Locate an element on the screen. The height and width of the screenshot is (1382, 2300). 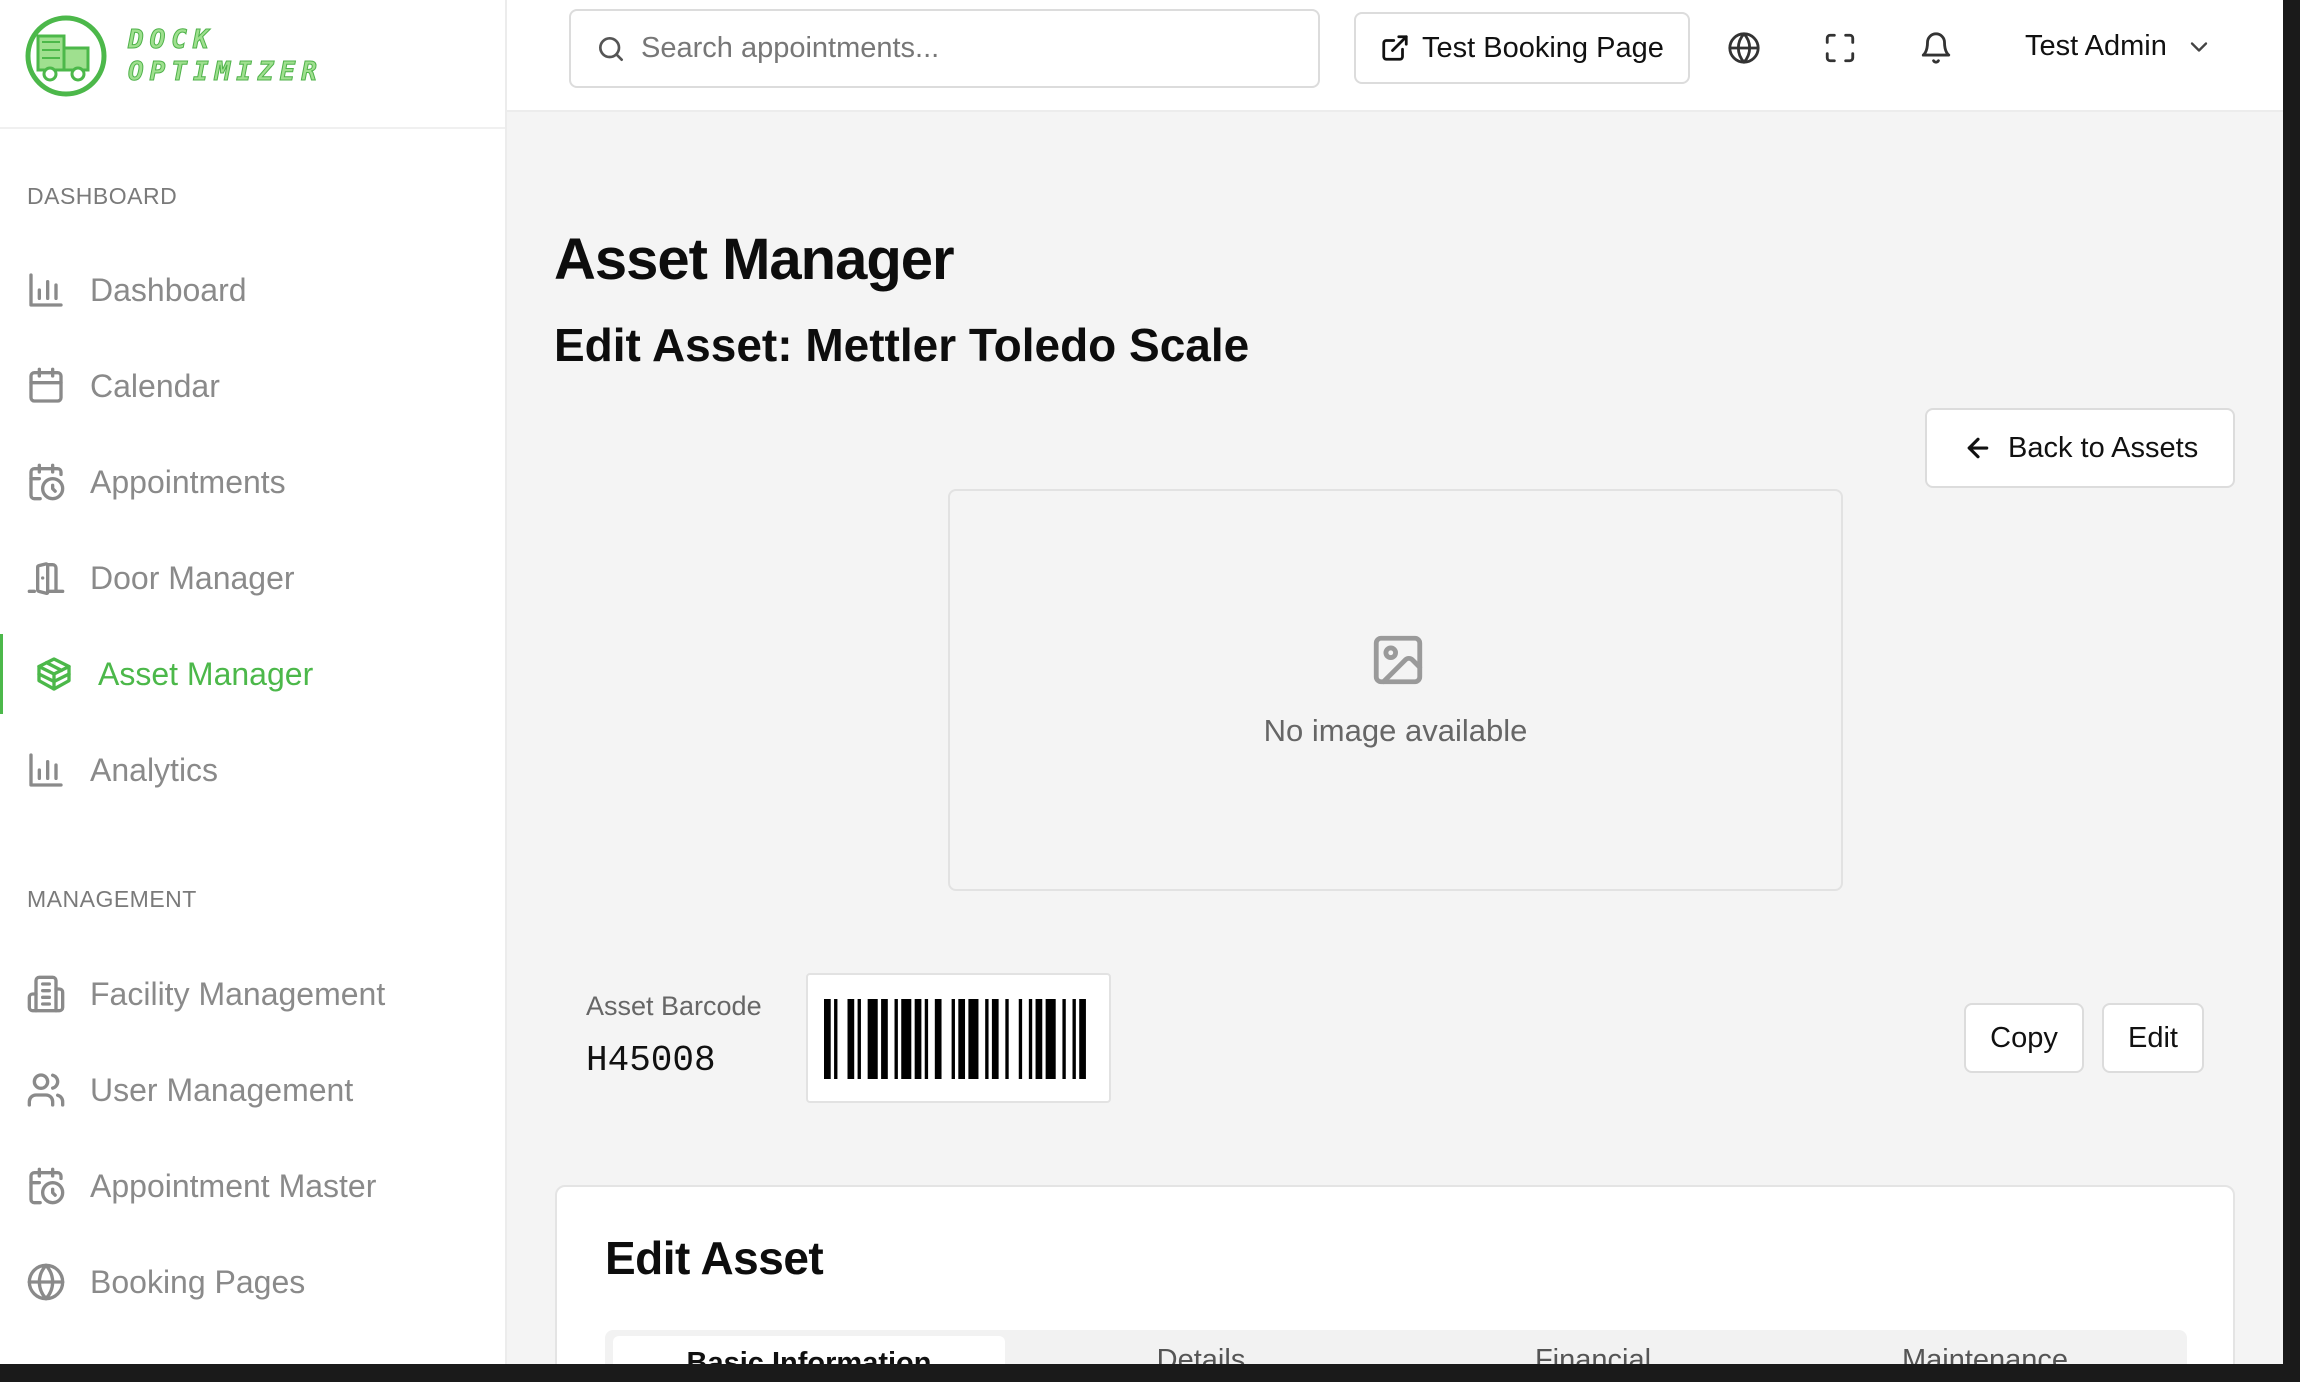
bell-icon is located at coordinates (1936, 48).